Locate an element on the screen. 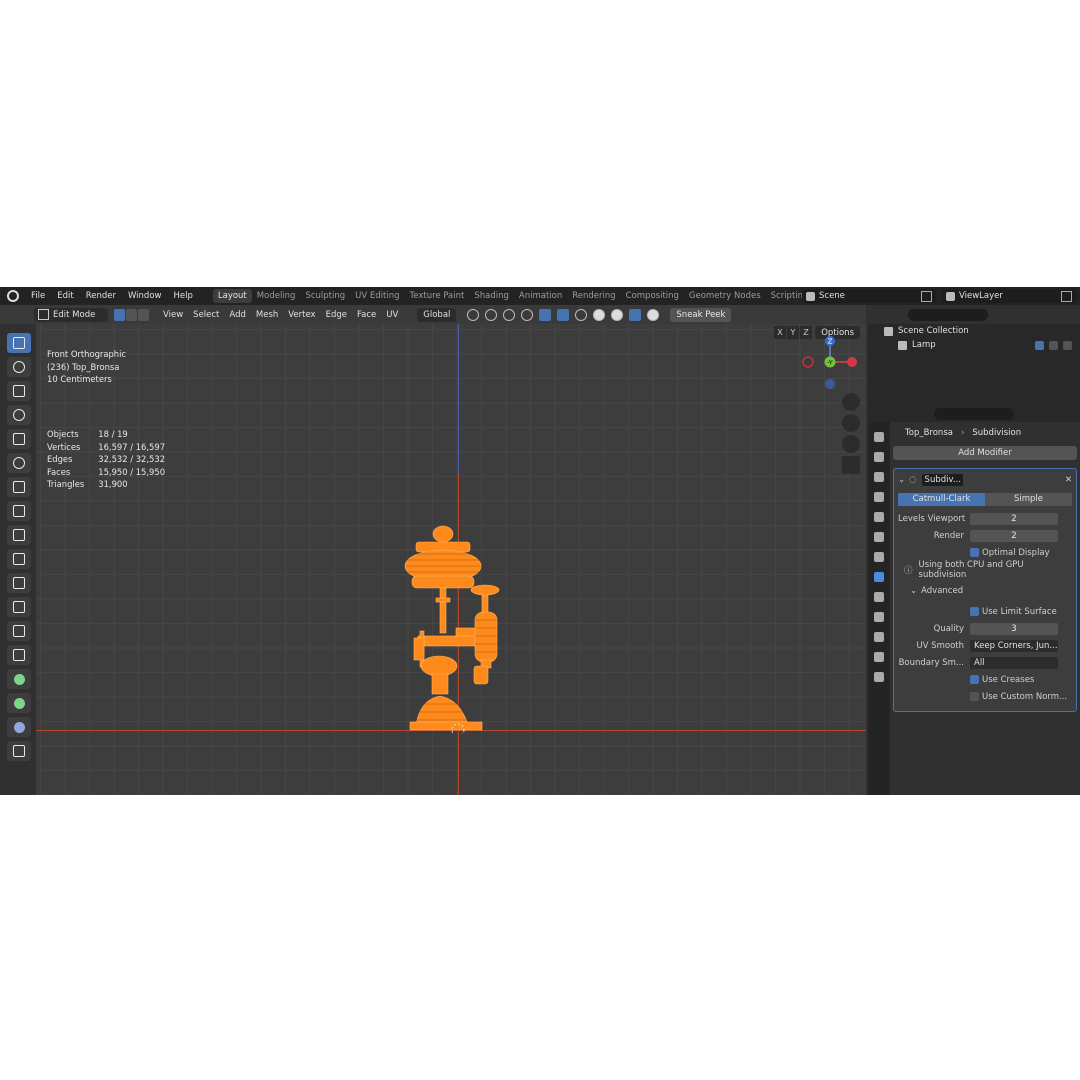 This screenshot has width=1080, height=1080. boundary-smooth-dropdown: All is located at coordinates (1014, 662).